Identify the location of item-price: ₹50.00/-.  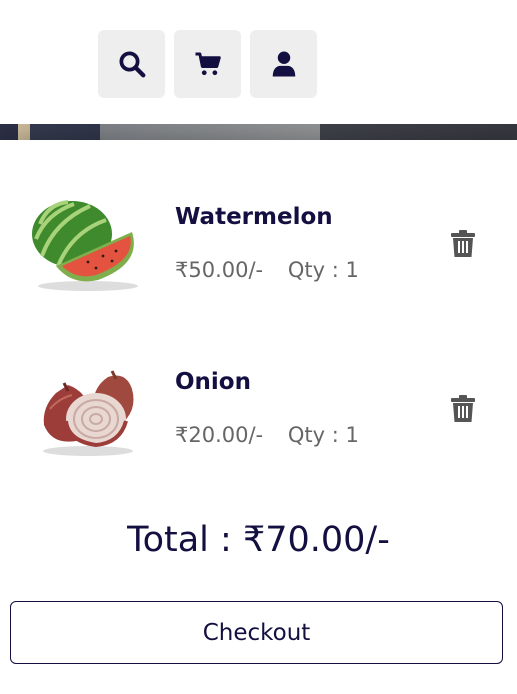
(219, 270).